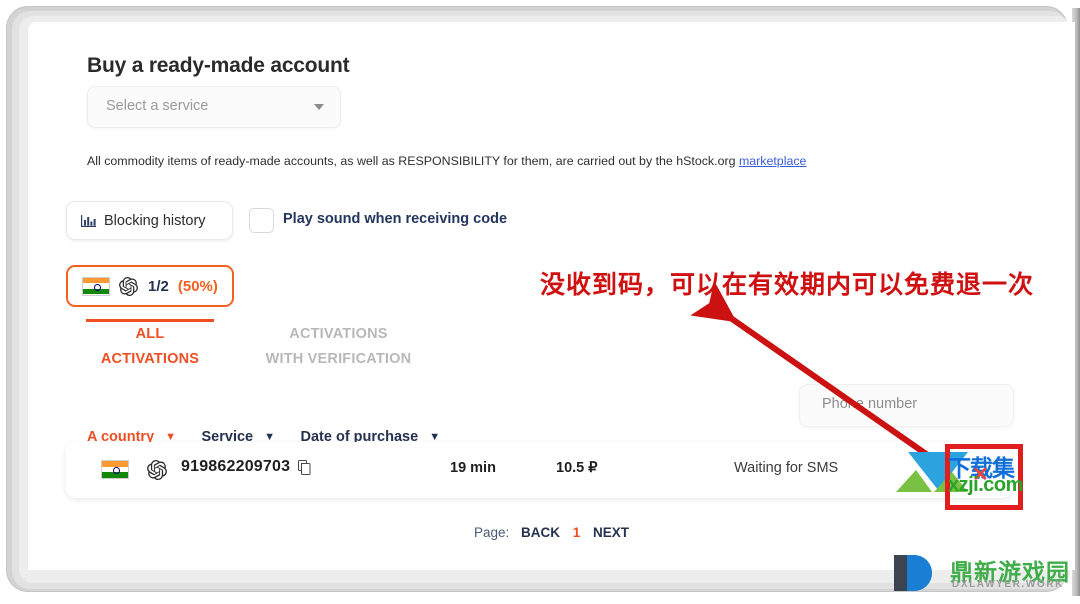 Image resolution: width=1080 pixels, height=604 pixels. Describe the element at coordinates (611, 532) in the screenshot. I see `pagination-next-button: NEXT` at that location.